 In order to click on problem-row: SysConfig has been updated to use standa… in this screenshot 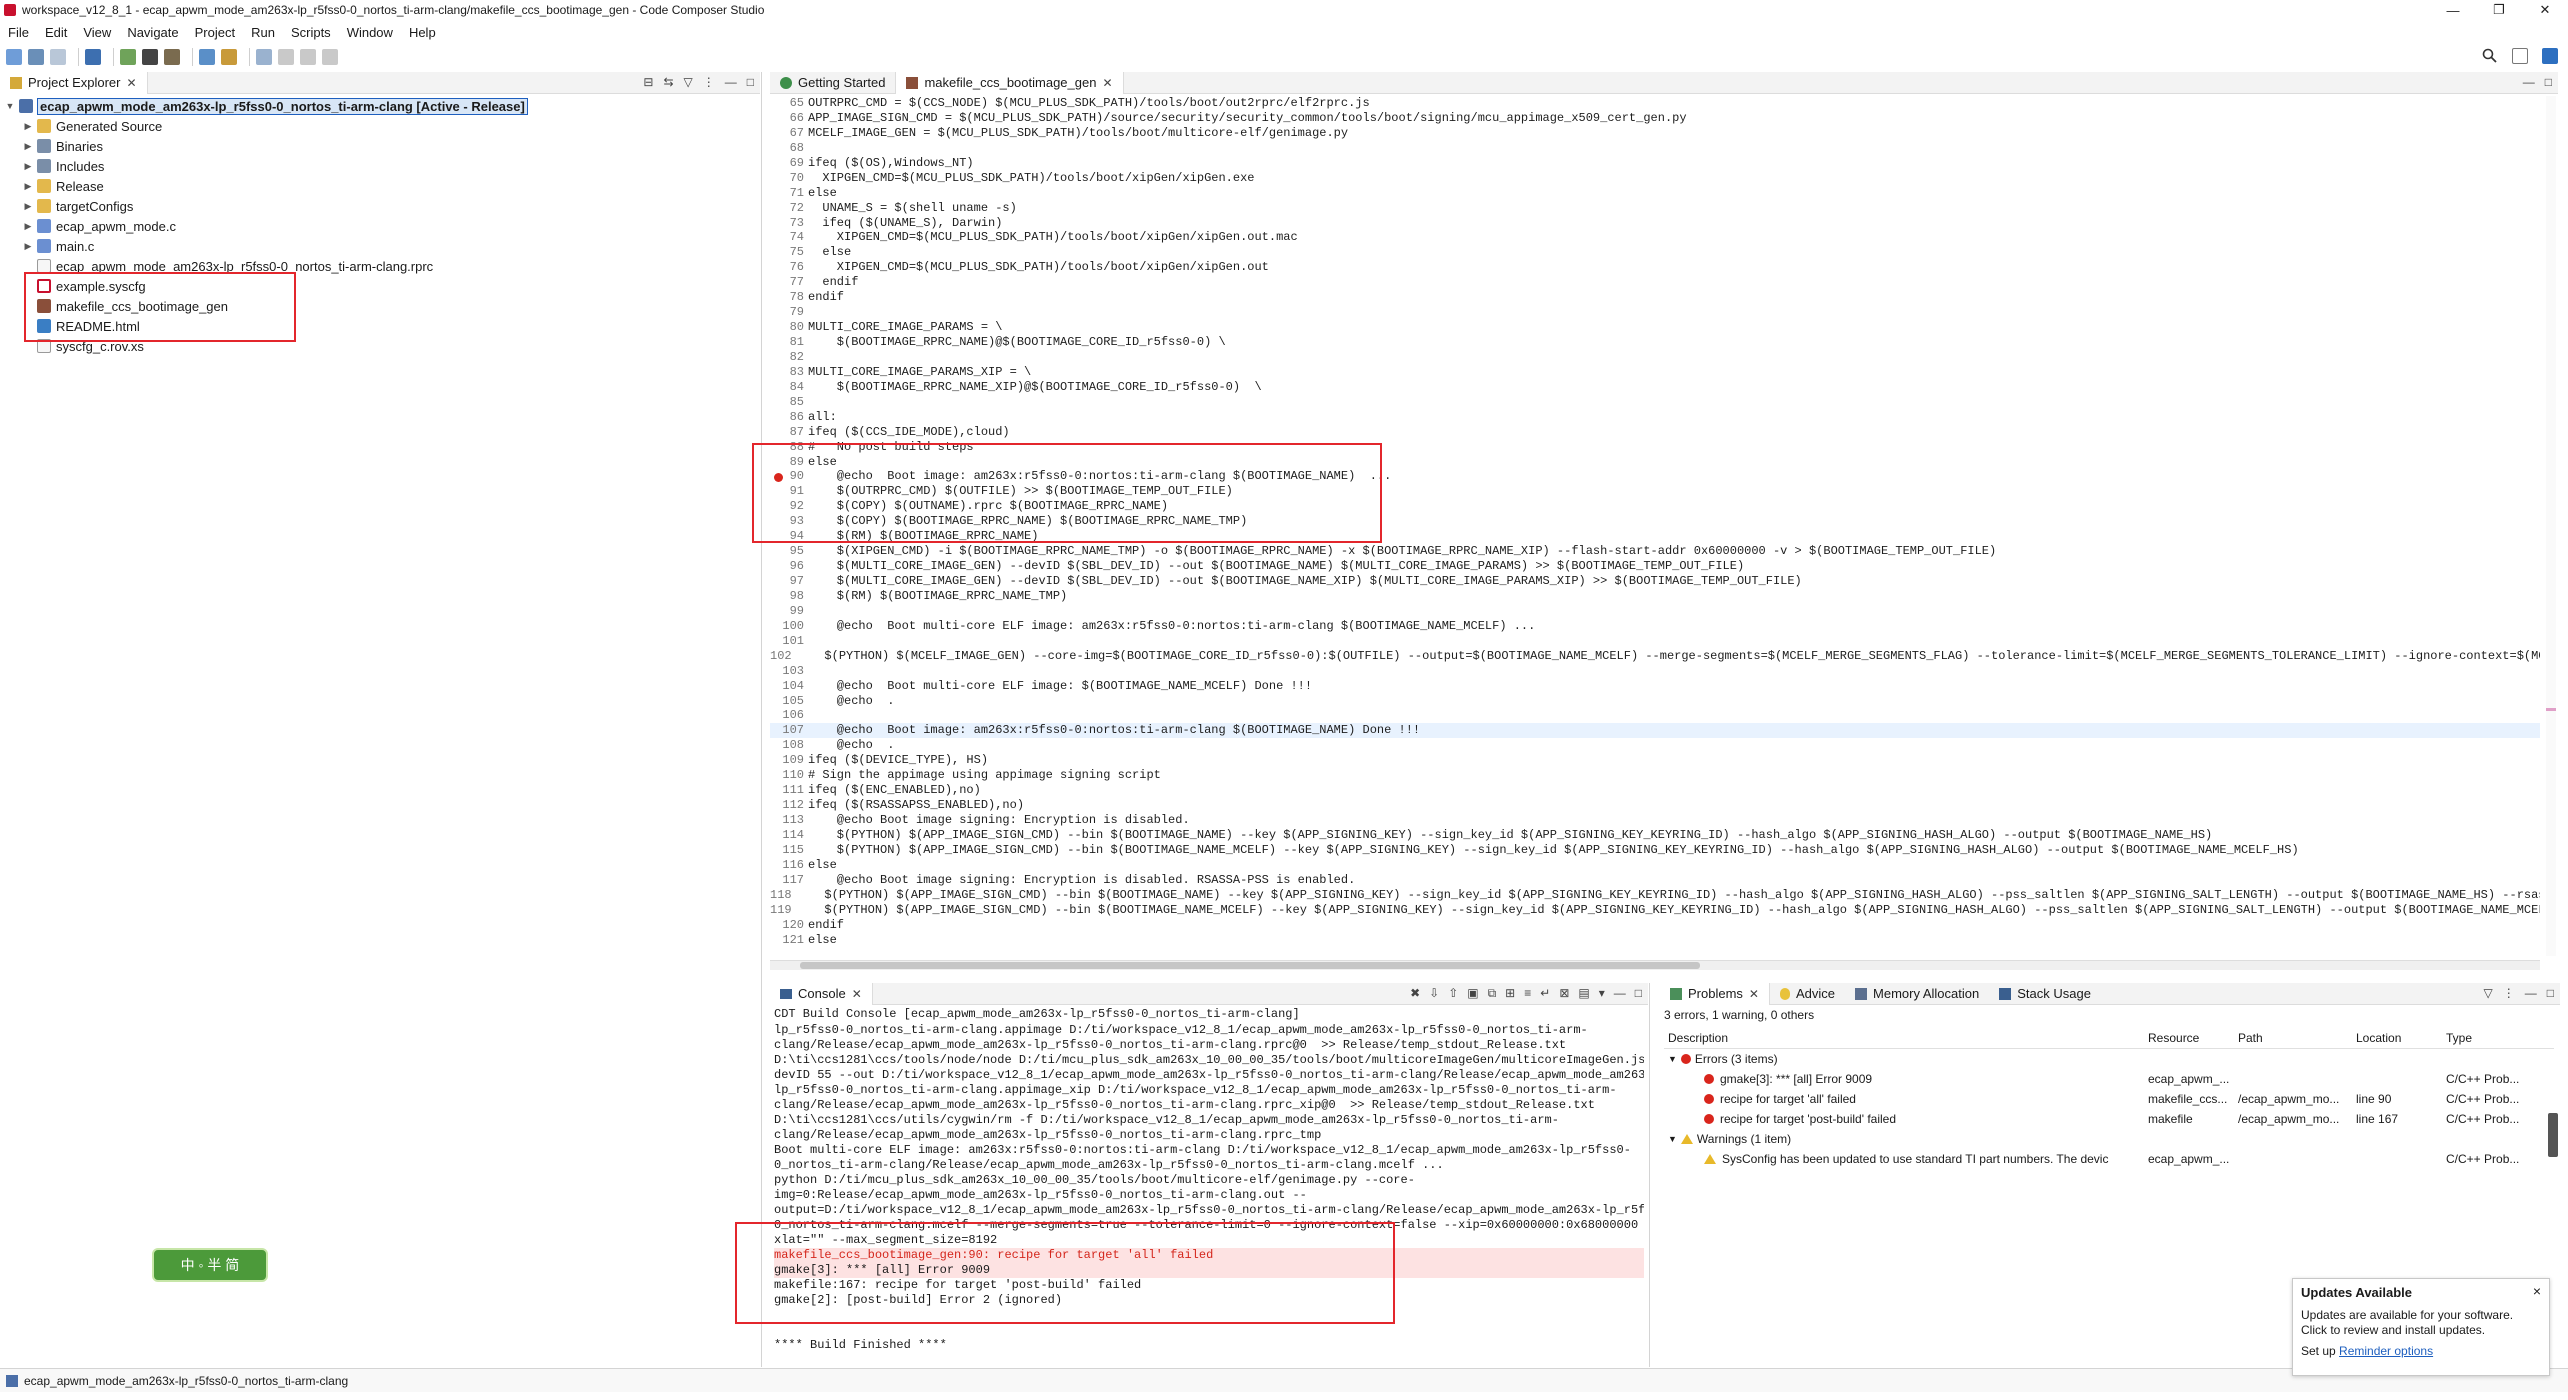, I will do `click(2109, 1159)`.